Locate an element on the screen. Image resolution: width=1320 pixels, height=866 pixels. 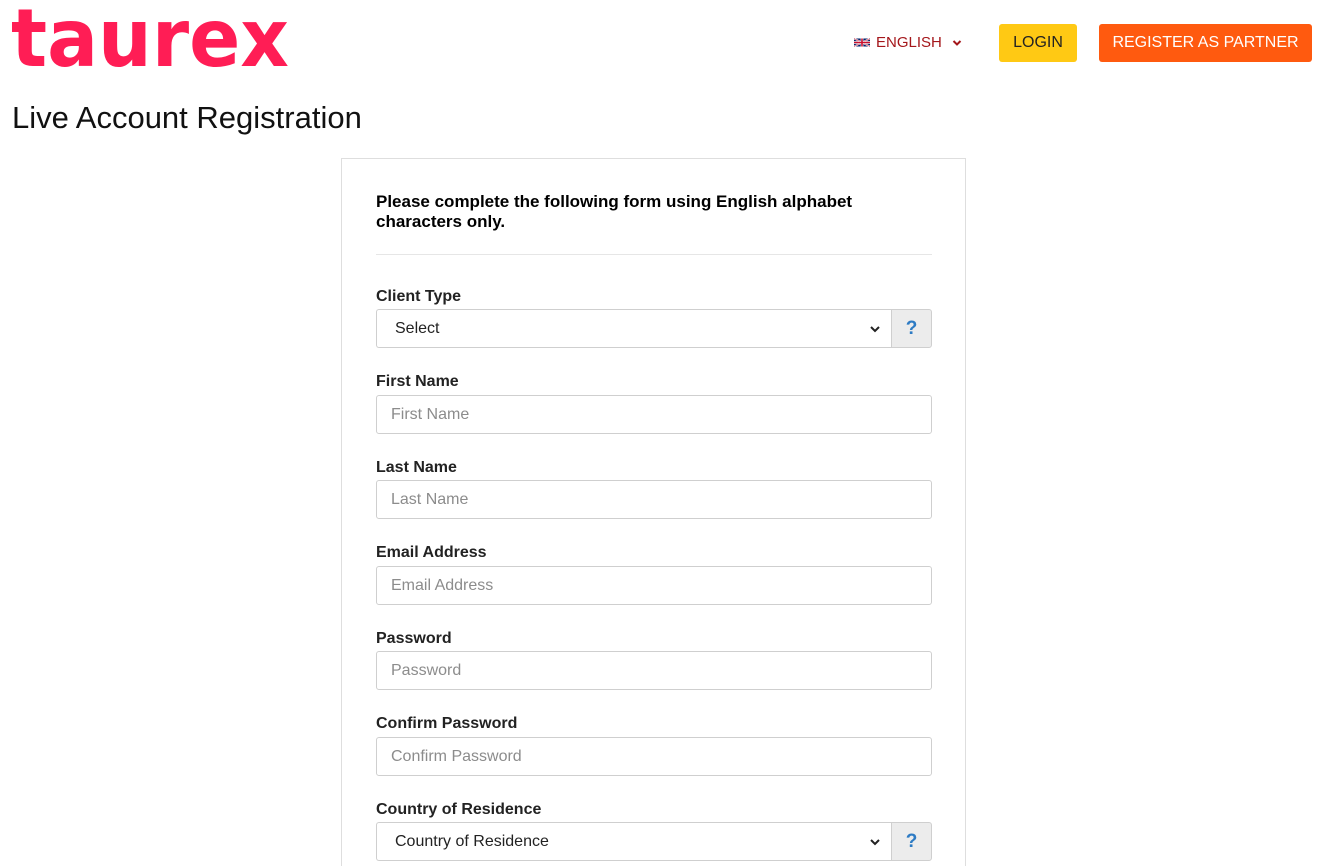
email-label: Email Address is located at coordinates (431, 552).